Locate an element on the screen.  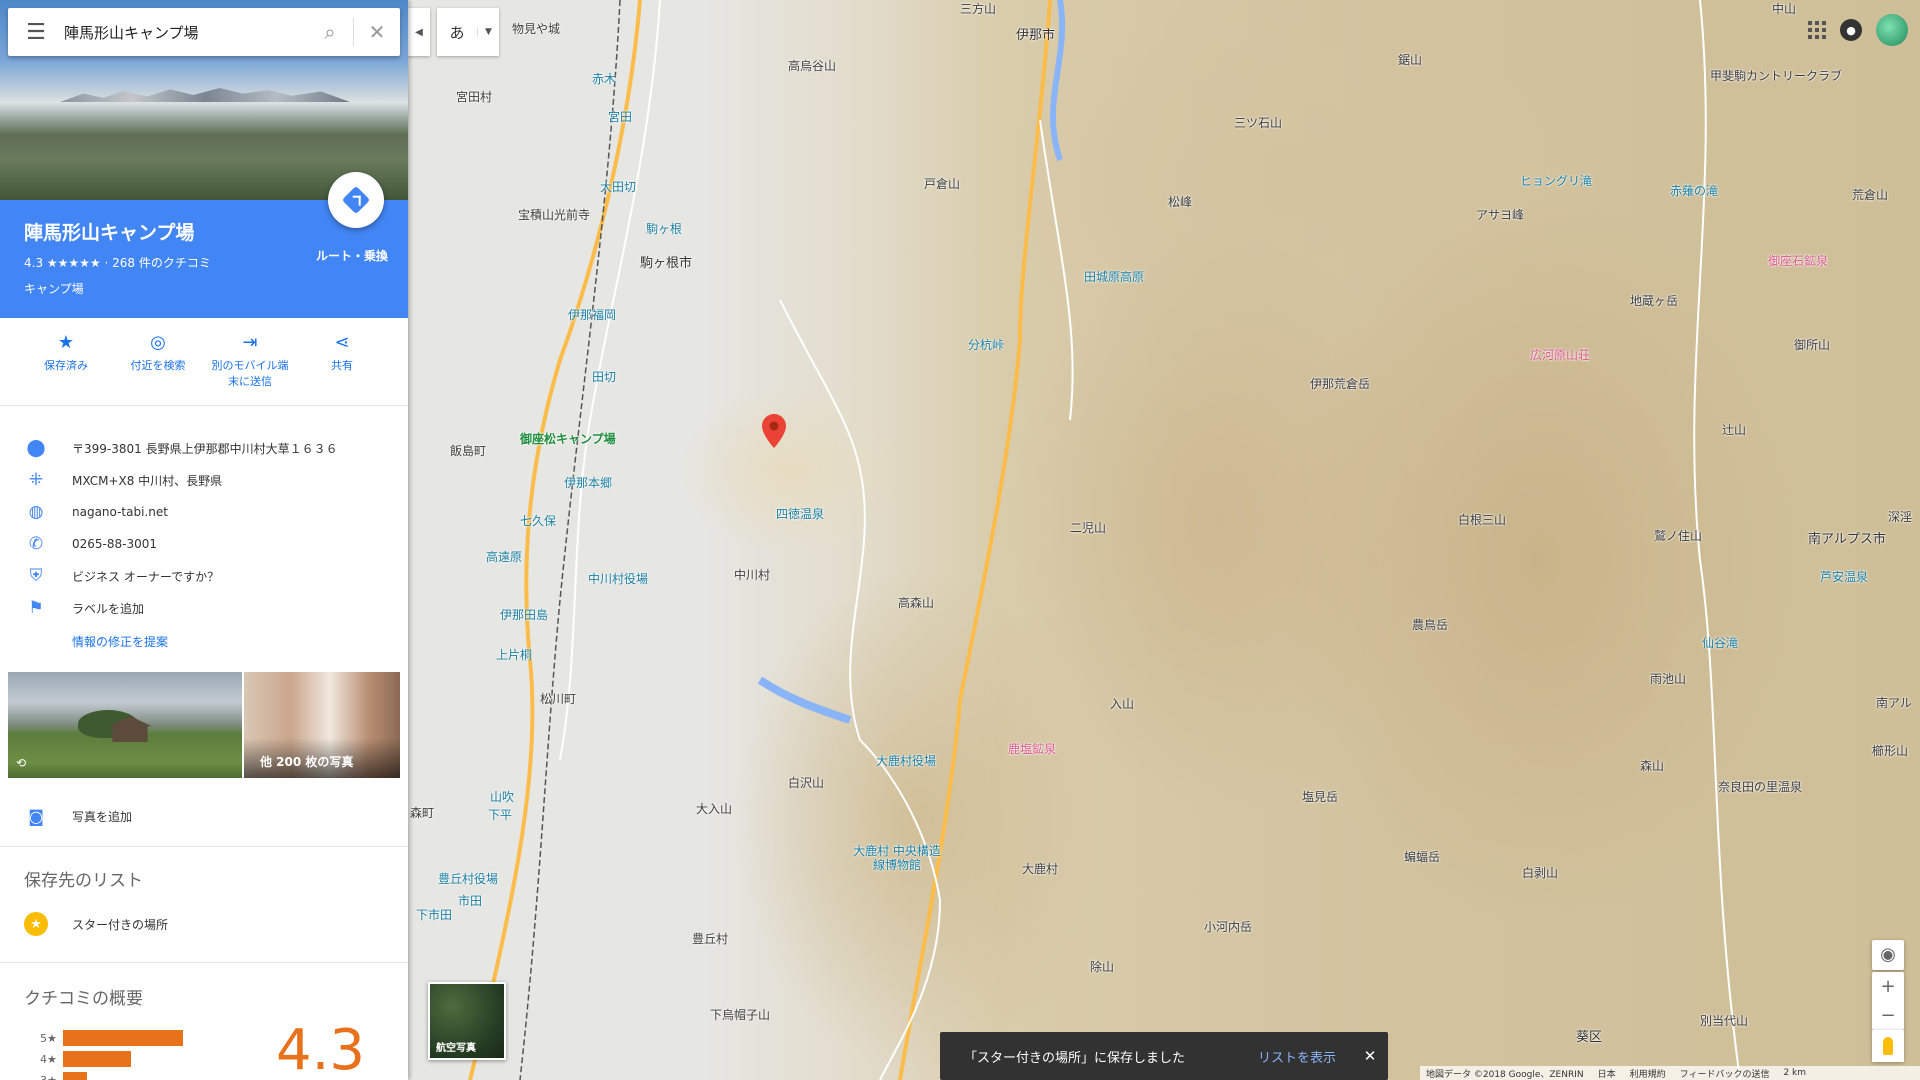
average-rating: 4.3 is located at coordinates (321, 1049).